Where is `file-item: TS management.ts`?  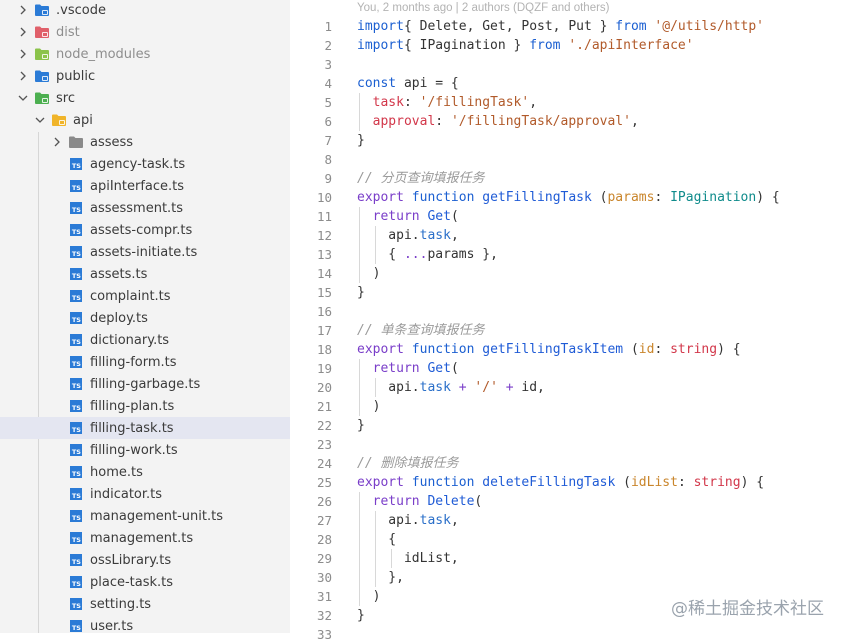
file-item: TS management.ts is located at coordinates (145, 538).